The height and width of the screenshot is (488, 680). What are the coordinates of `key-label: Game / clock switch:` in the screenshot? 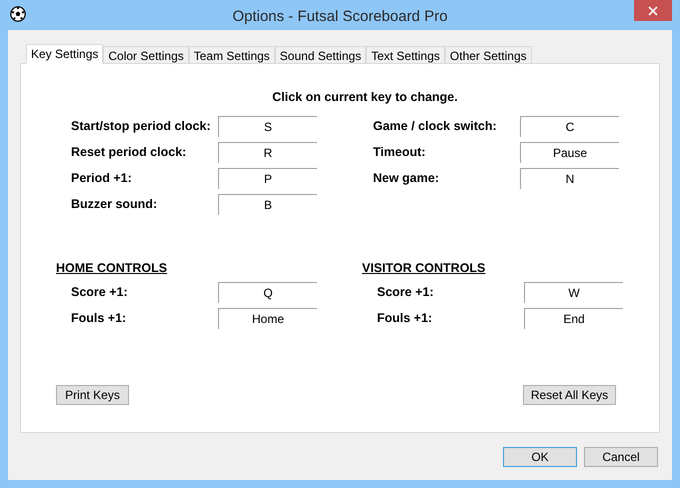 It's located at (435, 126).